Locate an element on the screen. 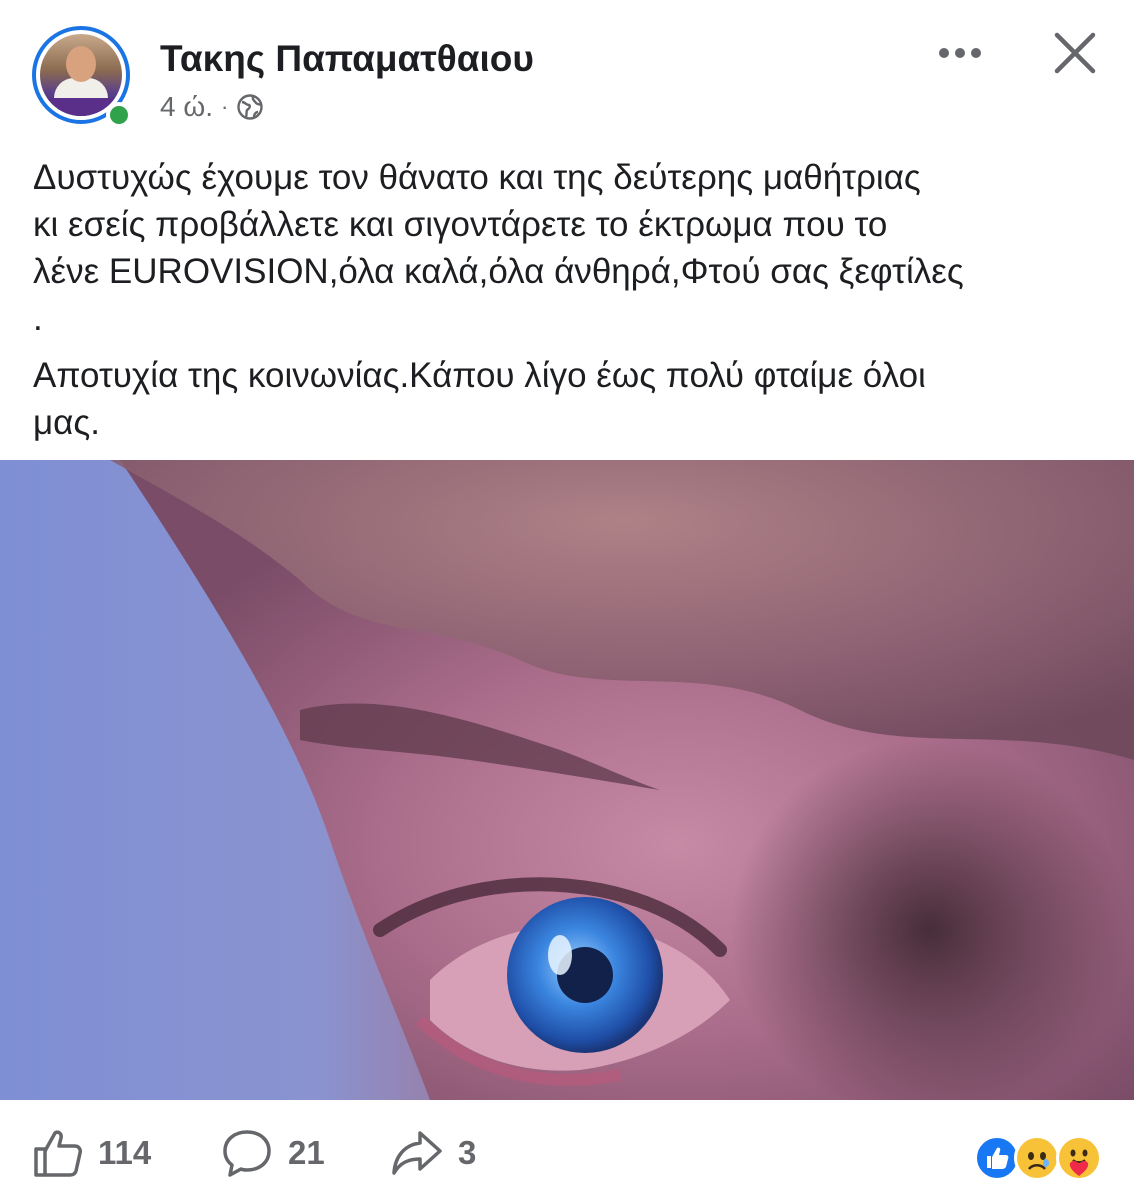 This screenshot has width=1134, height=1200. reactions-summary is located at coordinates (1040, 1158).